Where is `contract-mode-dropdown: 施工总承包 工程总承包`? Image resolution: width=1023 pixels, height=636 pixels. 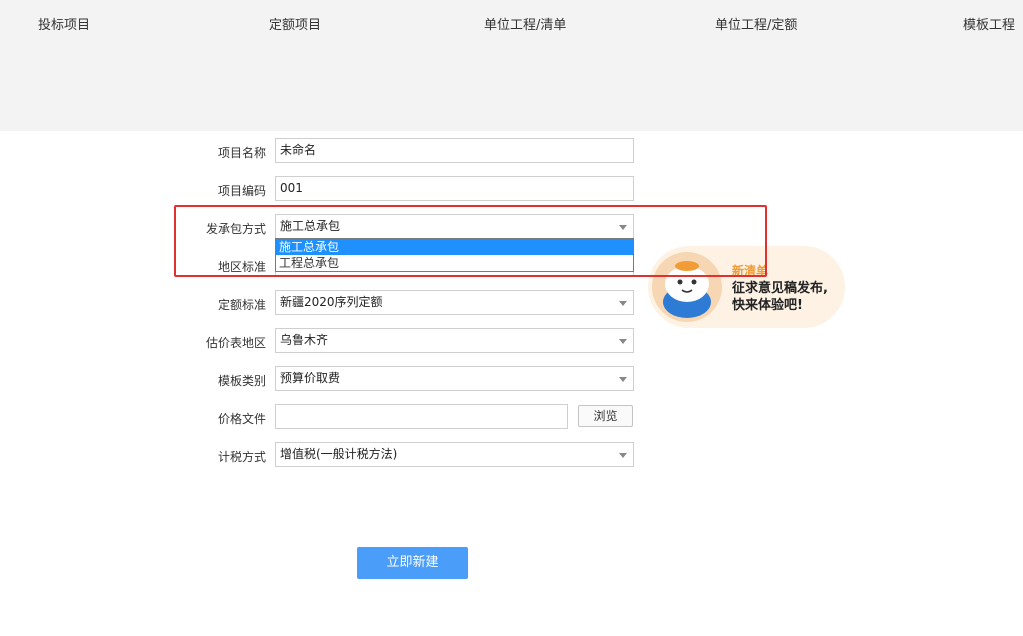 contract-mode-dropdown: 施工总承包 工程总承包 is located at coordinates (454, 255).